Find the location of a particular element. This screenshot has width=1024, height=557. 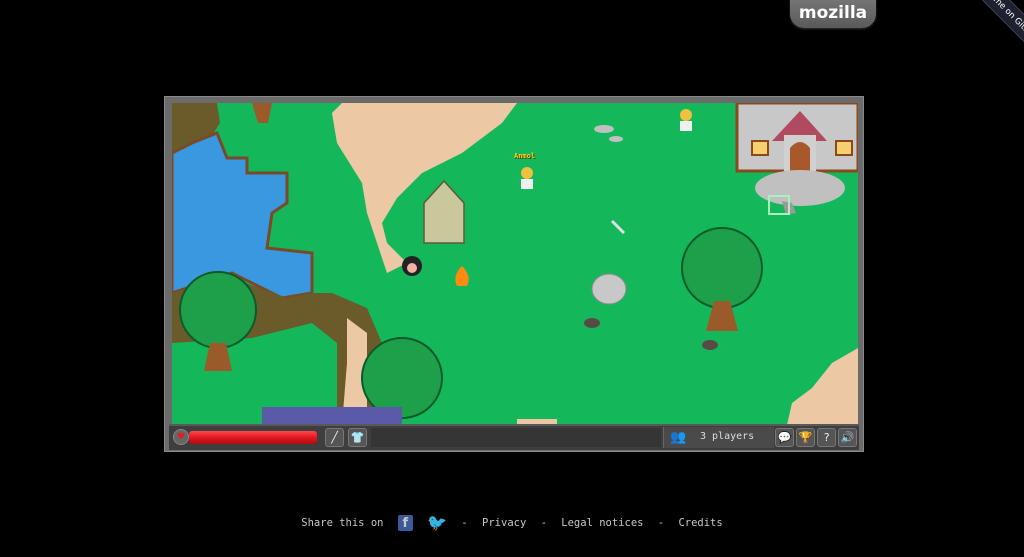

hud-bar: ♥ ╱ 👕 👥 3 players 💬 🏆 ? 🔊 is located at coordinates (514, 437).